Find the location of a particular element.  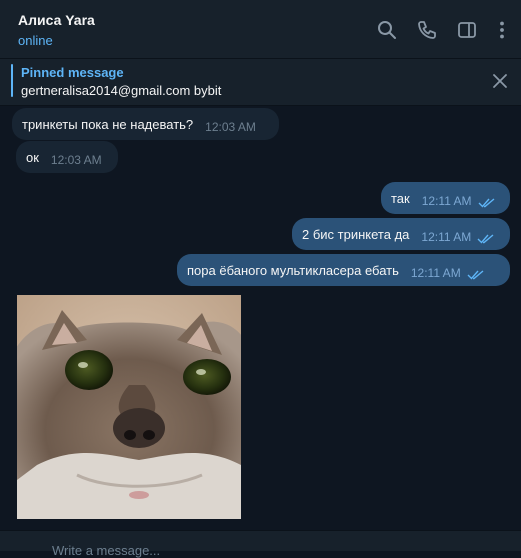

pinned-accent-bar is located at coordinates (12, 80).